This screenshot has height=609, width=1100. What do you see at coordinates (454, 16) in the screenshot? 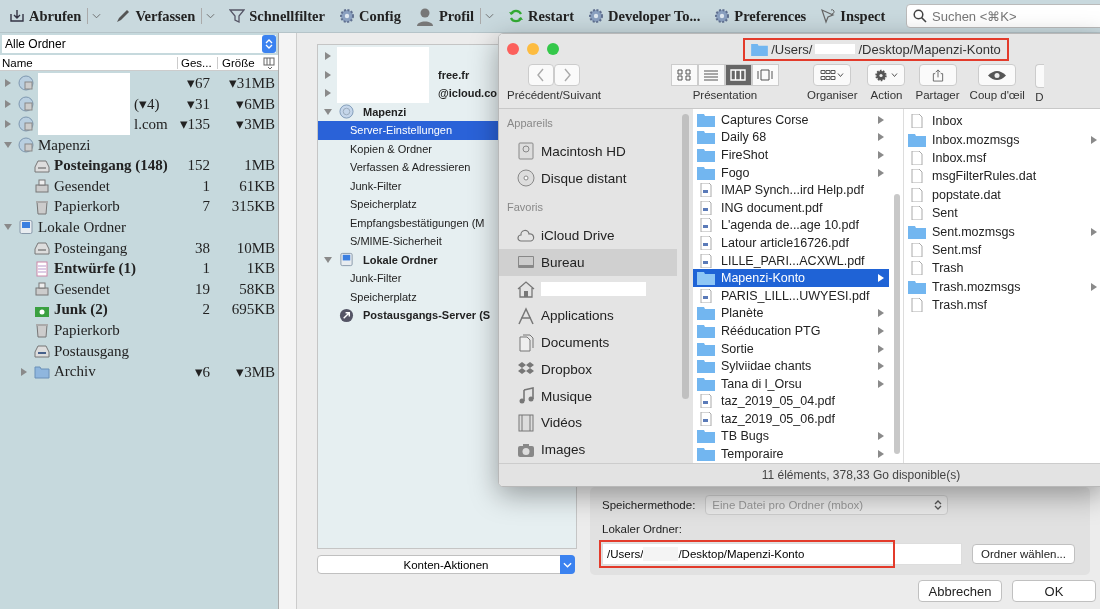
I see `toolbar-button: Profil` at bounding box center [454, 16].